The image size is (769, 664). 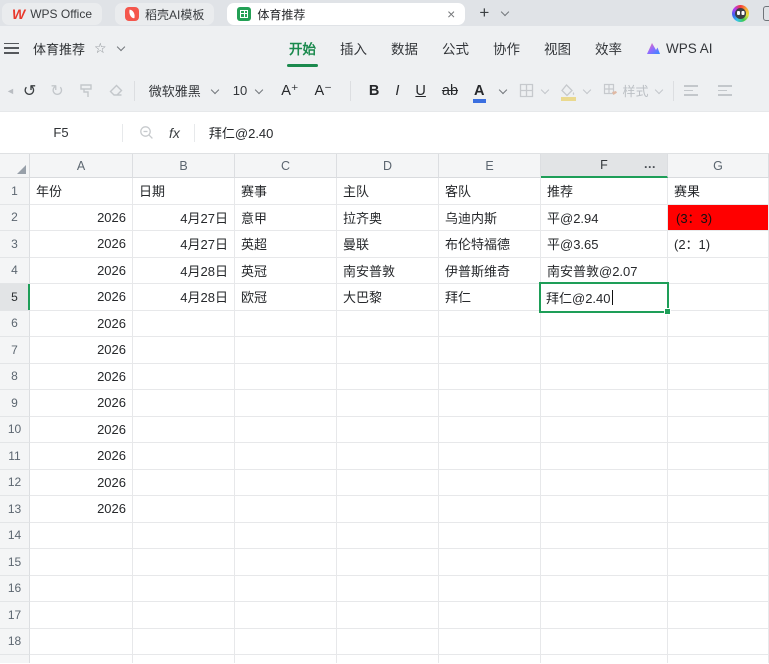 I want to click on cell-D8, so click(x=388, y=376).